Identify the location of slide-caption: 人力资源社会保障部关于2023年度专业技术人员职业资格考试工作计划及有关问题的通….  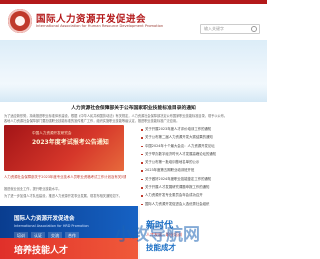
(65, 176).